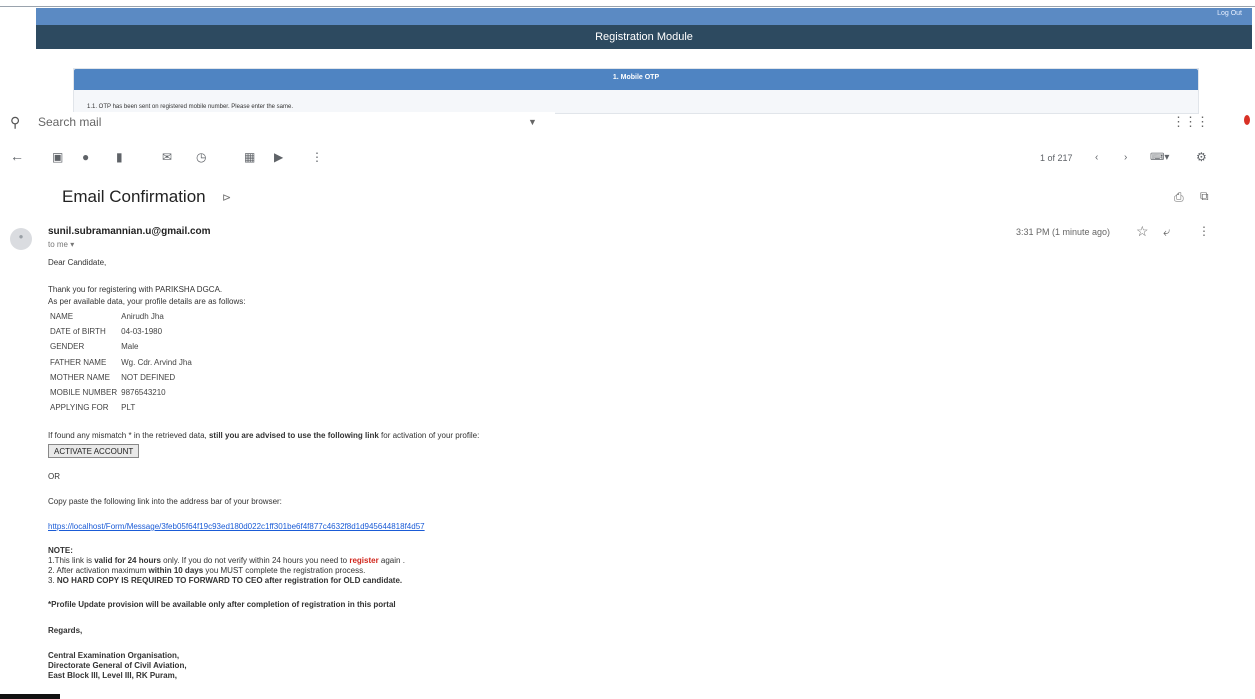  What do you see at coordinates (1179, 197) in the screenshot?
I see `print-icon: ⎙` at bounding box center [1179, 197].